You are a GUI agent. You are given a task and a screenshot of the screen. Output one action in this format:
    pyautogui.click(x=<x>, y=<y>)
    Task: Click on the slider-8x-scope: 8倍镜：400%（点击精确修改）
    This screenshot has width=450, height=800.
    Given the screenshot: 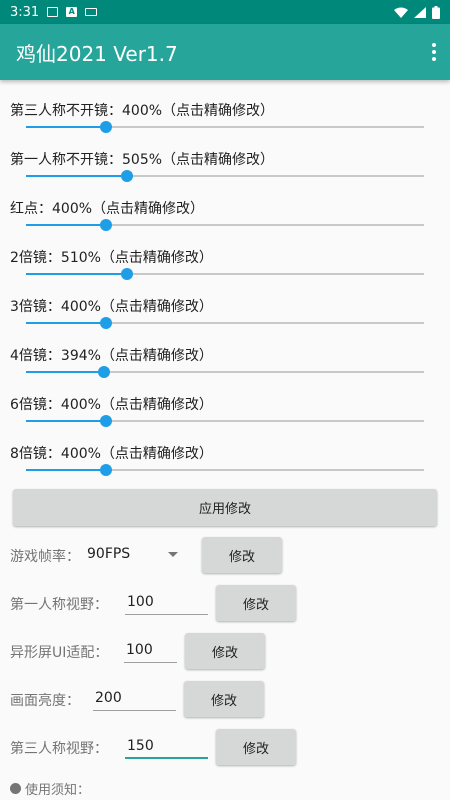 What is the action you would take?
    pyautogui.click(x=225, y=467)
    